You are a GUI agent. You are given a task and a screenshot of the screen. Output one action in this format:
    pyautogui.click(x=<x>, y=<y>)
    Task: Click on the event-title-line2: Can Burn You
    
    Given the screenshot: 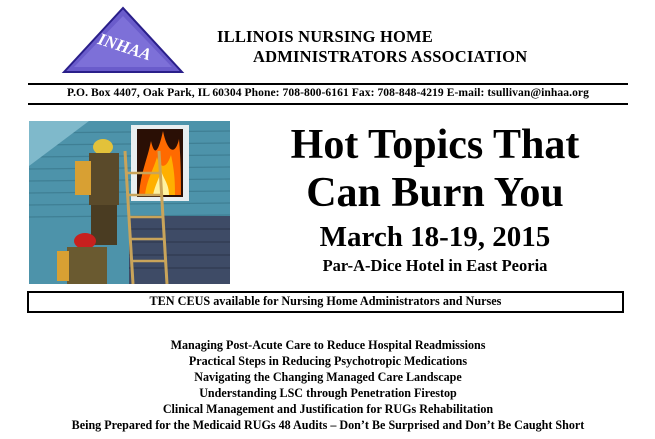 What is the action you would take?
    pyautogui.click(x=435, y=193)
    